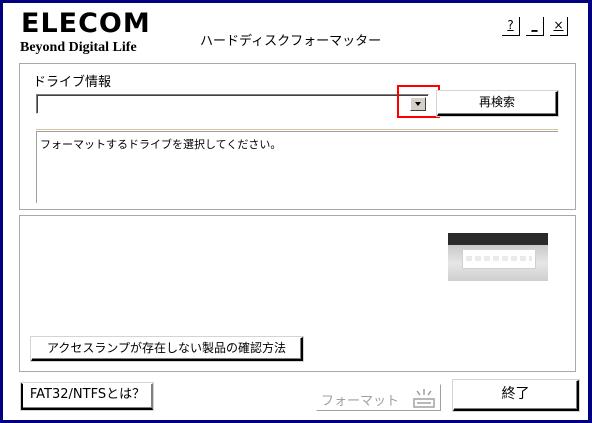 Image resolution: width=592 pixels, height=423 pixels. Describe the element at coordinates (424, 398) in the screenshot. I see `drive-lamp-icon` at that location.